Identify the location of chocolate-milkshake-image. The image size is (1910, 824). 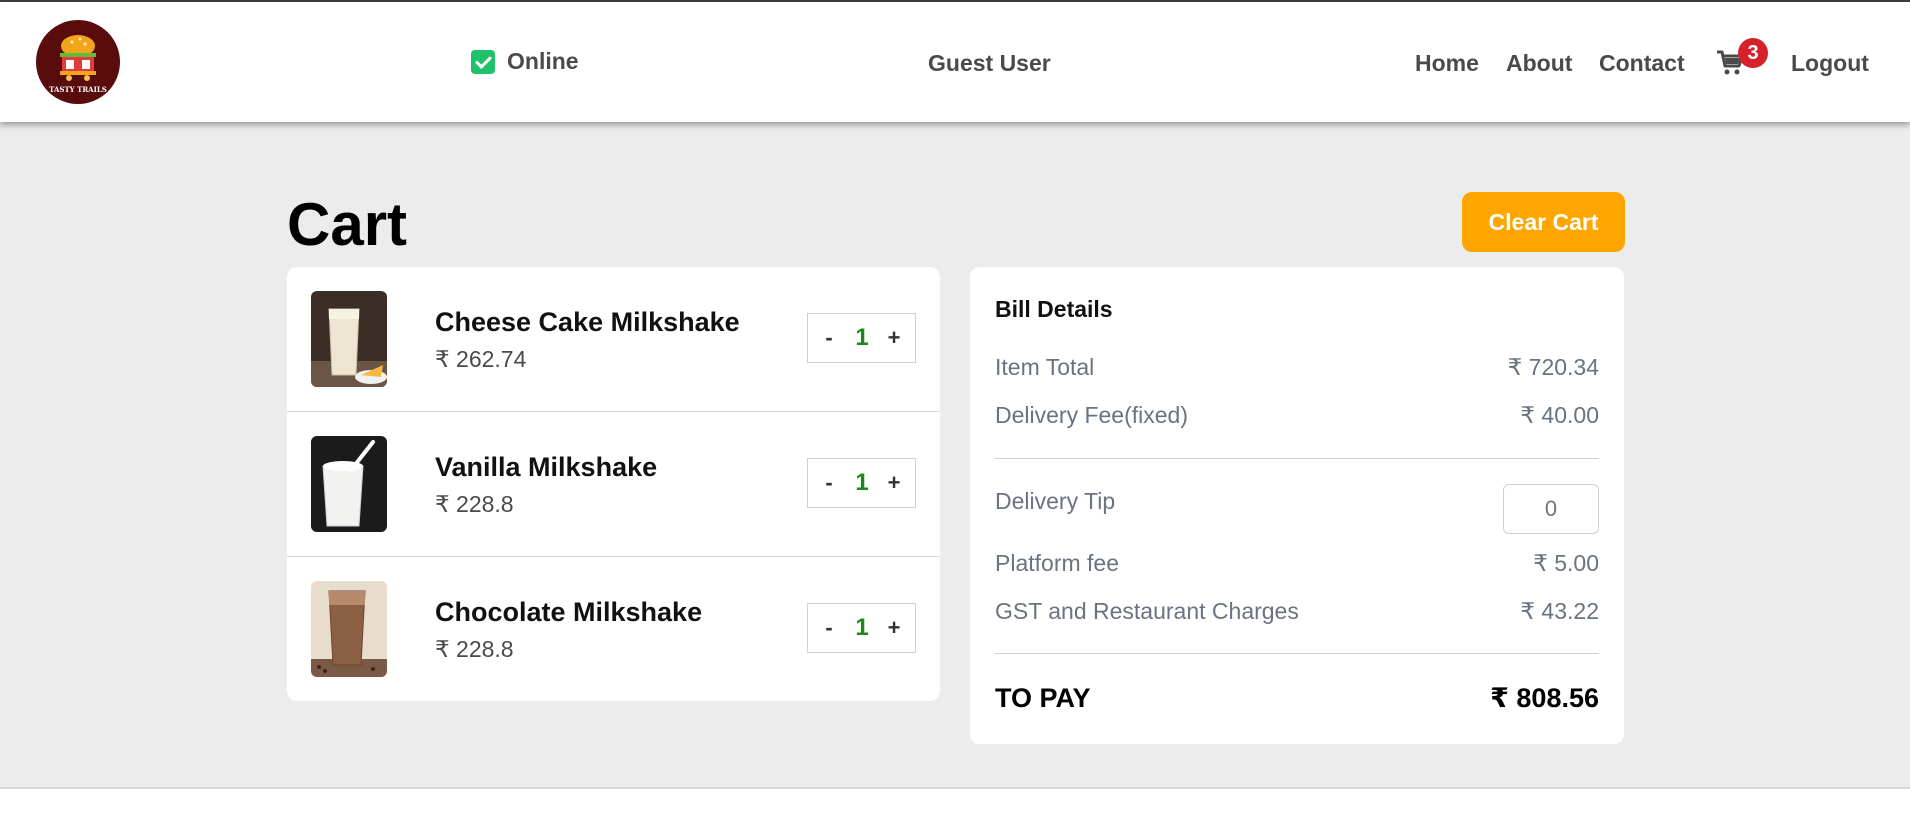
(349, 629).